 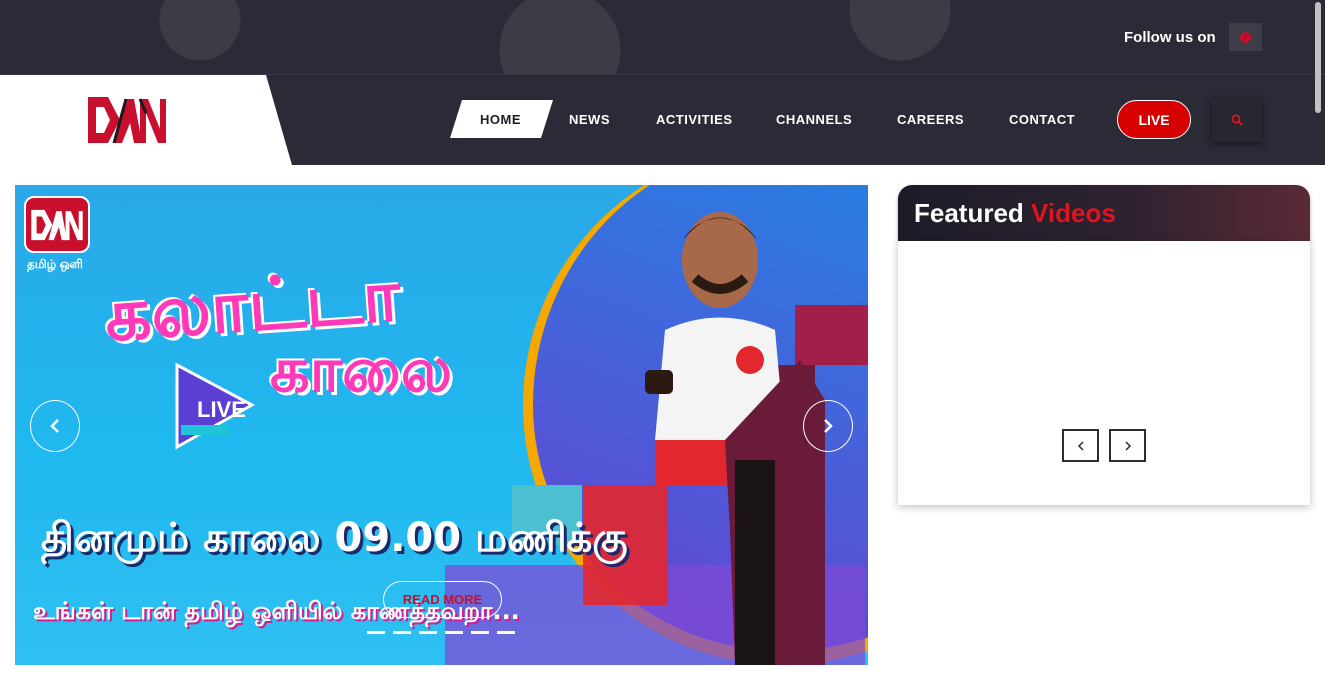 What do you see at coordinates (589, 119) in the screenshot?
I see `nav-news: NEWS` at bounding box center [589, 119].